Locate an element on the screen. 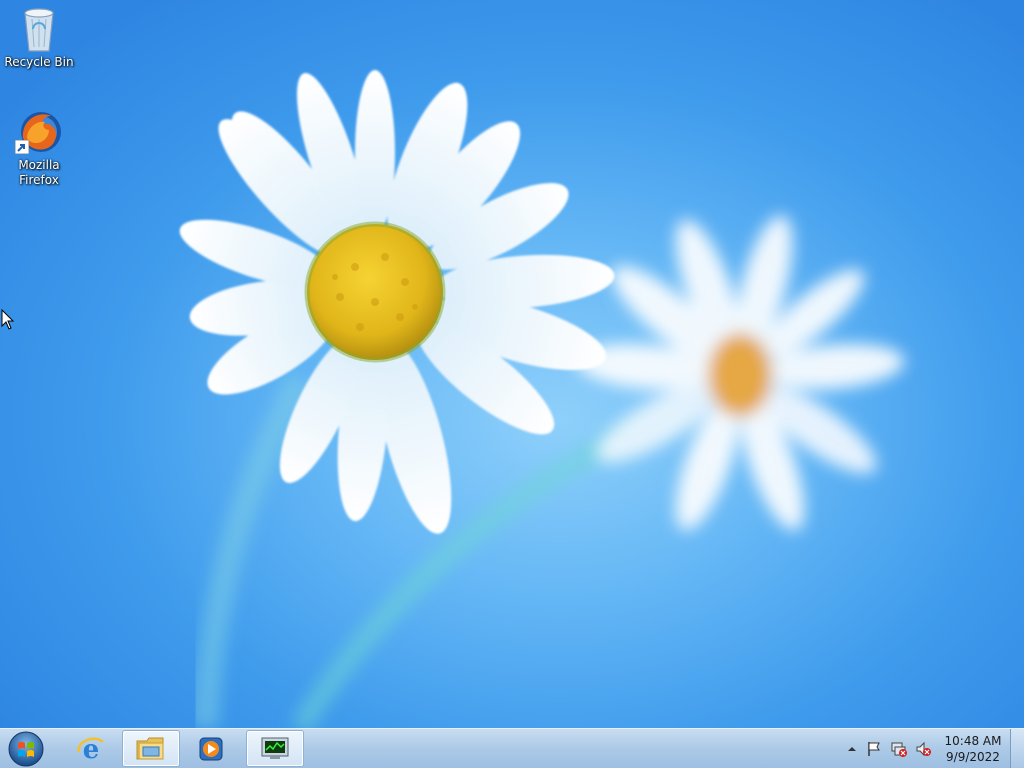 The image size is (1024, 768). taskbar-task-manager is located at coordinates (275, 748).